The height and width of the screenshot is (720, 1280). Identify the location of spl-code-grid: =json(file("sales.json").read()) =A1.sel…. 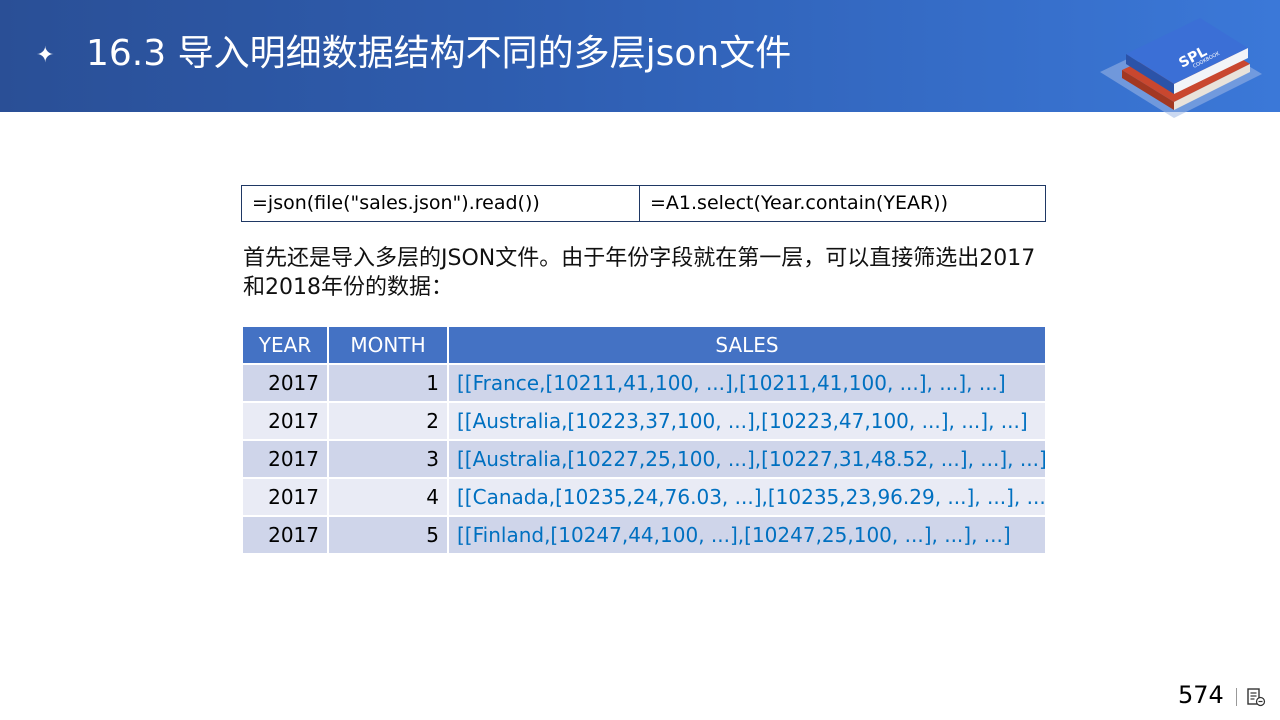
(643, 203).